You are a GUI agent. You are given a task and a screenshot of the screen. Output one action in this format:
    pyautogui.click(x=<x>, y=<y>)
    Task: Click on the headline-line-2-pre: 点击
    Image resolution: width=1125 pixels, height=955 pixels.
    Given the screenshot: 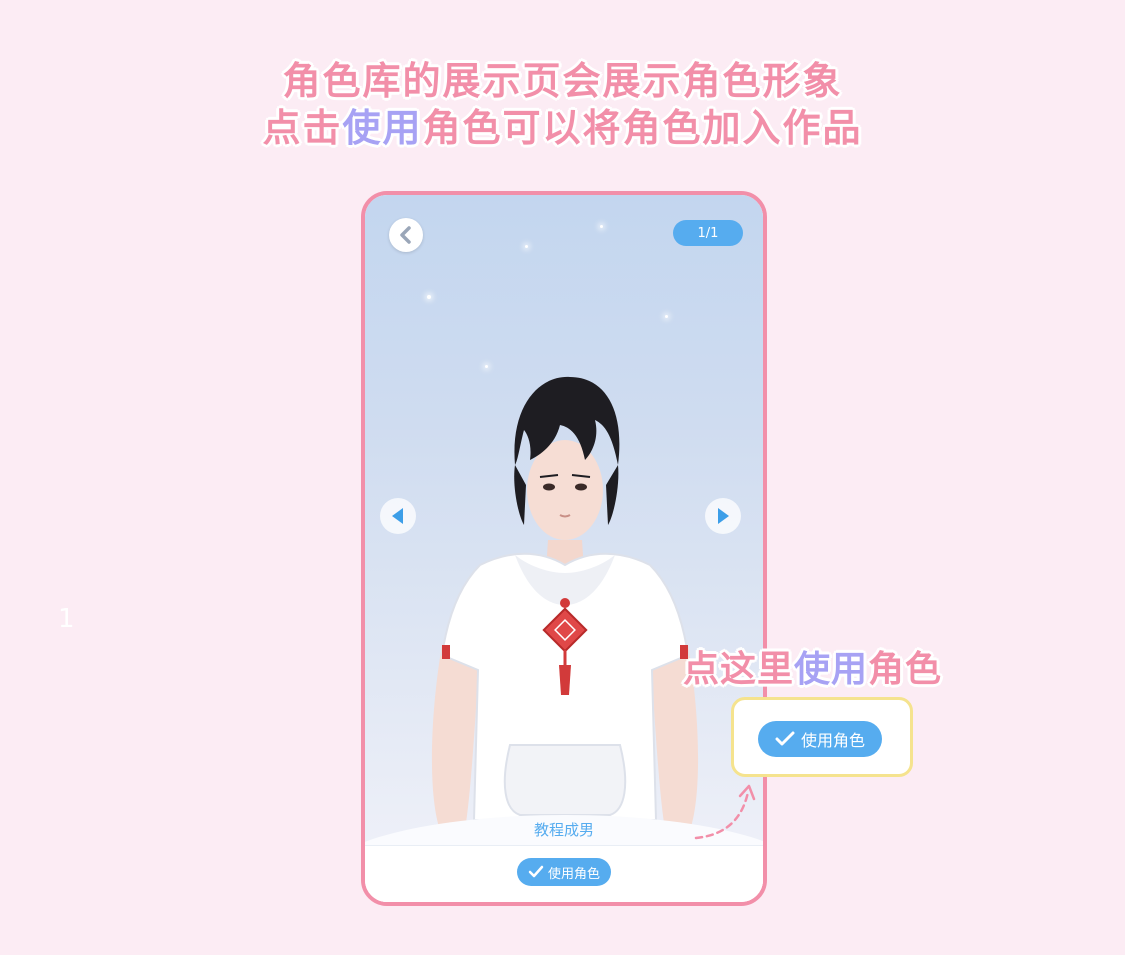 What is the action you would take?
    pyautogui.click(x=302, y=128)
    